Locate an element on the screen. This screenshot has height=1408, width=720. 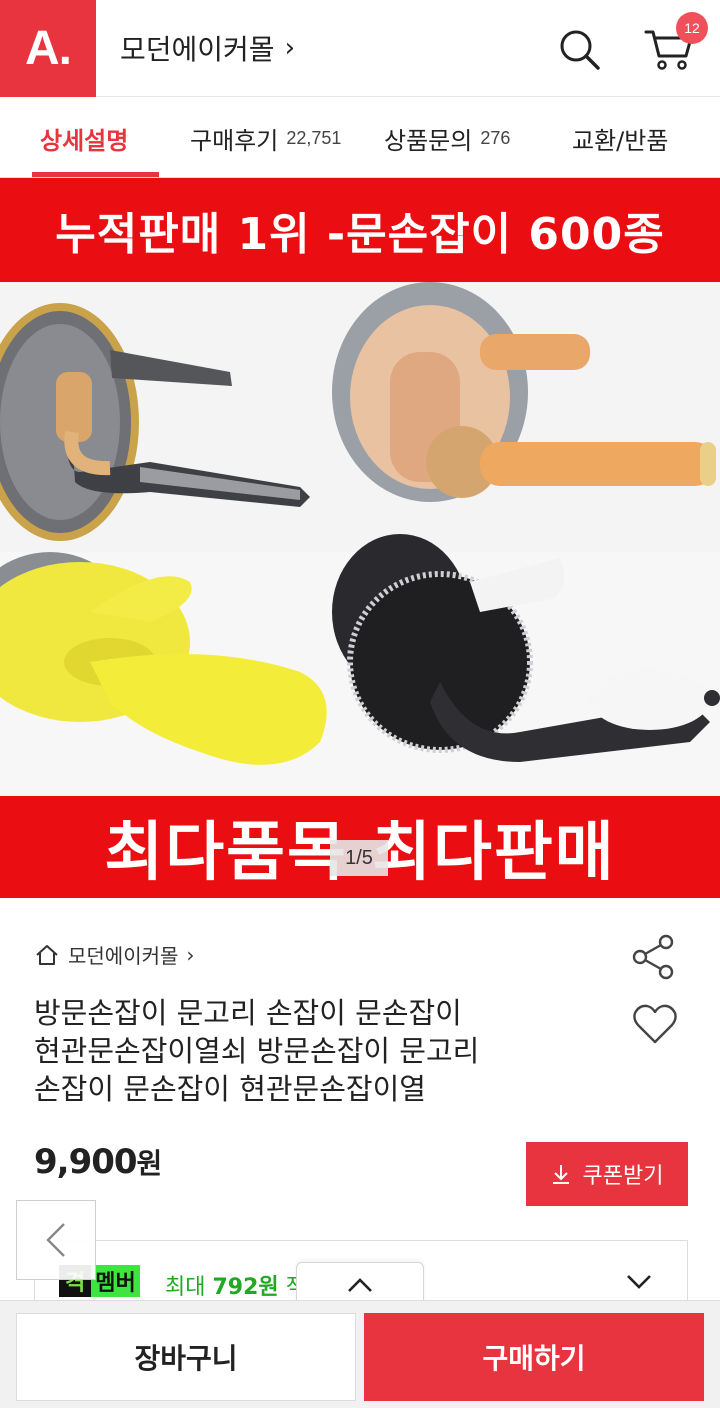
cart-count-badge: 12 is located at coordinates (692, 28).